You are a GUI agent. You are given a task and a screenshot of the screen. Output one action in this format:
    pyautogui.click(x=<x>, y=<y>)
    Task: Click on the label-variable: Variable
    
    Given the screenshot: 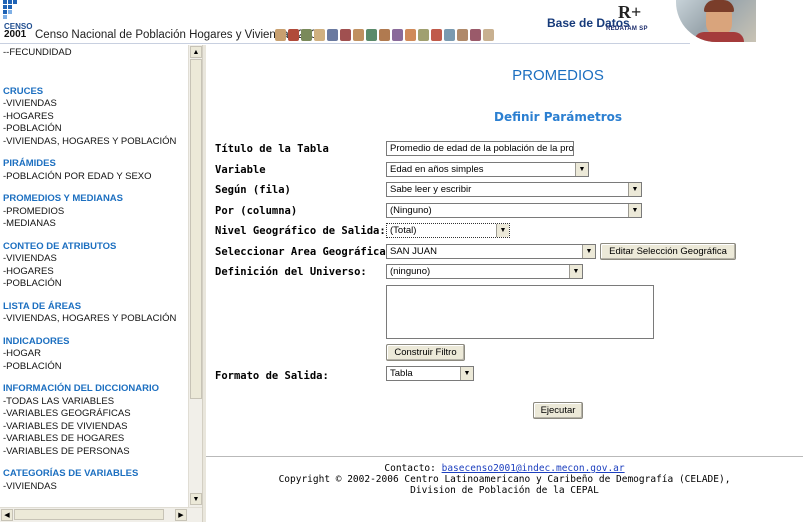 What is the action you would take?
    pyautogui.click(x=240, y=170)
    